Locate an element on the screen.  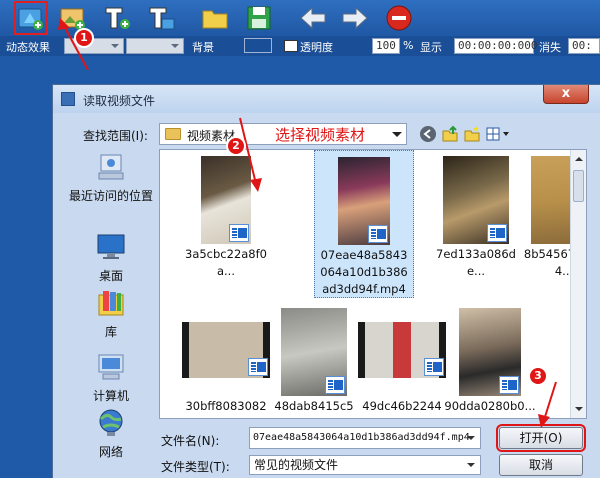
place-desktop: 桌面 is located at coordinates (111, 257).